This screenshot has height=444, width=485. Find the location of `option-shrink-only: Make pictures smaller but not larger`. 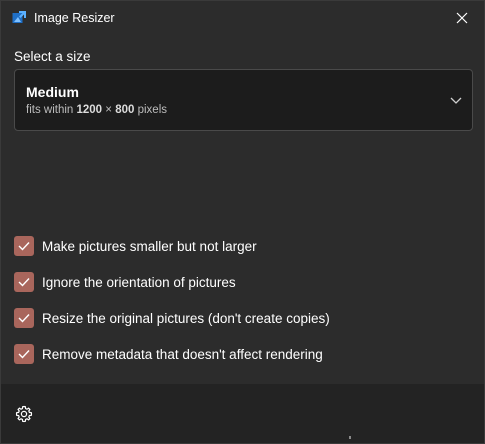

option-shrink-only: Make pictures smaller but not larger is located at coordinates (244, 247).